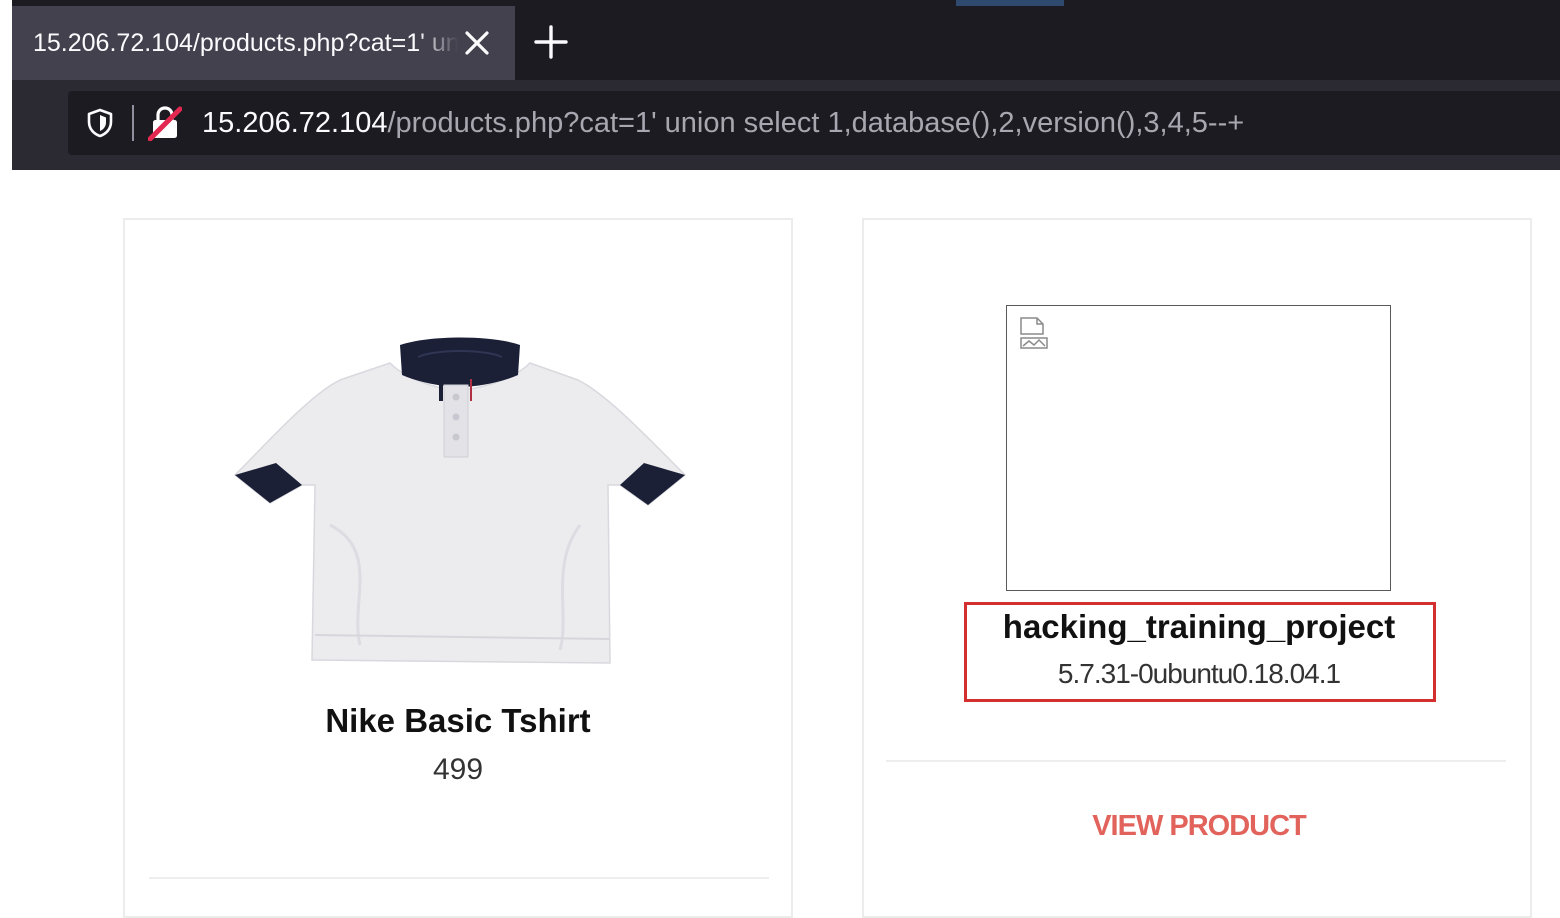 The width and height of the screenshot is (1560, 918). I want to click on url-host: 15.206.72.104, so click(295, 123).